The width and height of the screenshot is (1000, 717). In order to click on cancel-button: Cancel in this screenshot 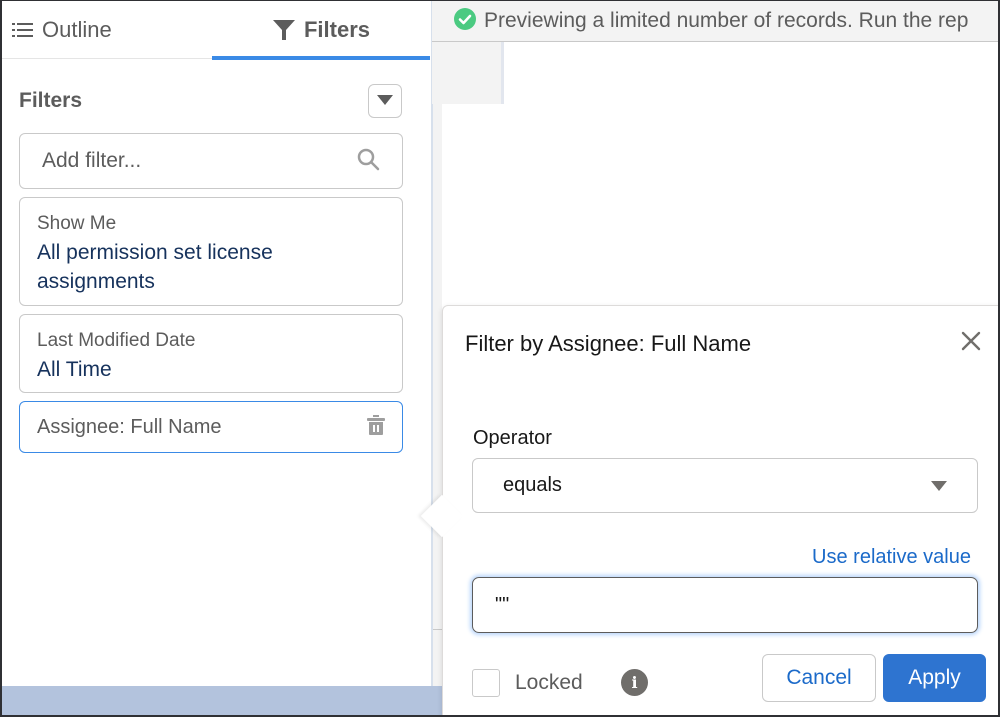, I will do `click(819, 678)`.